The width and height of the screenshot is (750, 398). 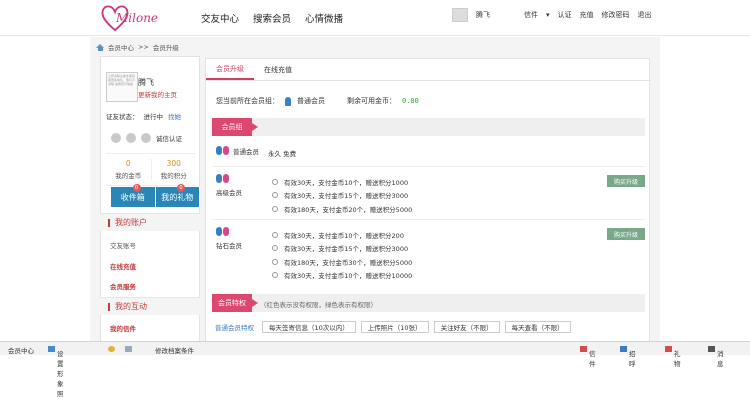 What do you see at coordinates (21, 350) in the screenshot?
I see `bottom-member-center: 会员中心` at bounding box center [21, 350].